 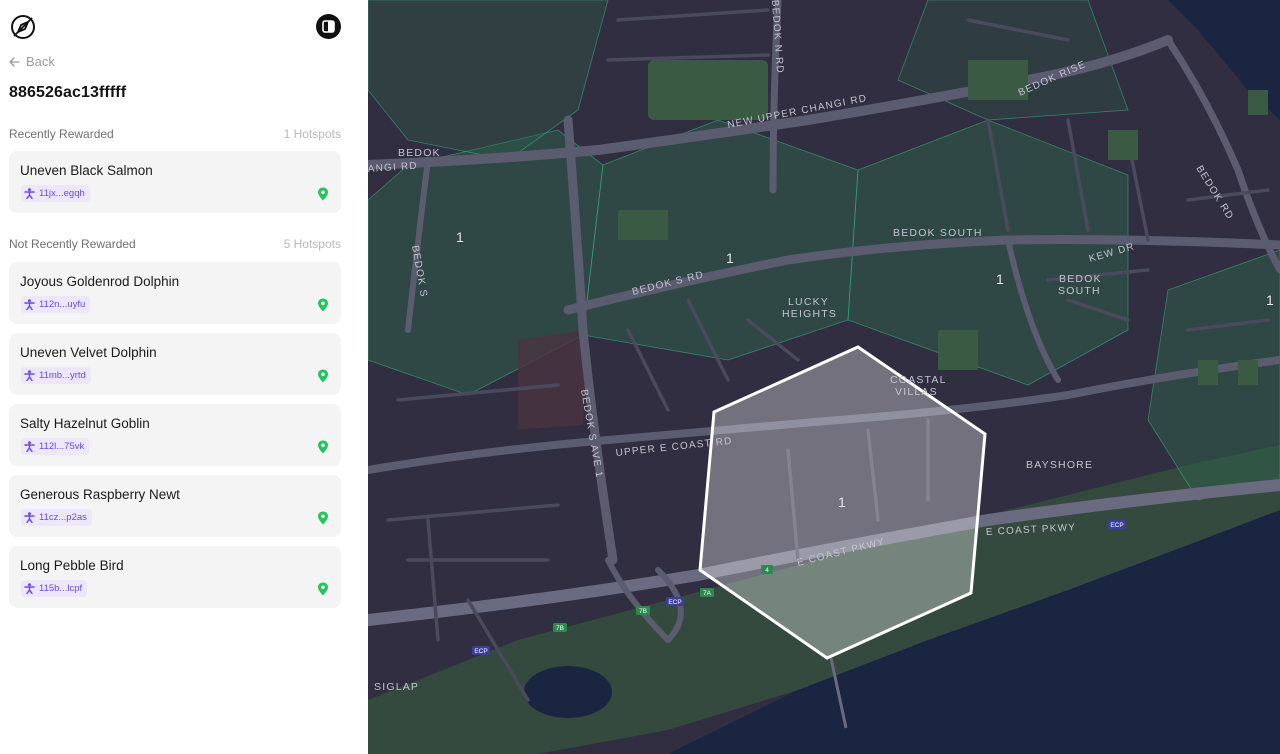 I want to click on hotspot-name: Salty Hazelnut Goblin, so click(x=85, y=423).